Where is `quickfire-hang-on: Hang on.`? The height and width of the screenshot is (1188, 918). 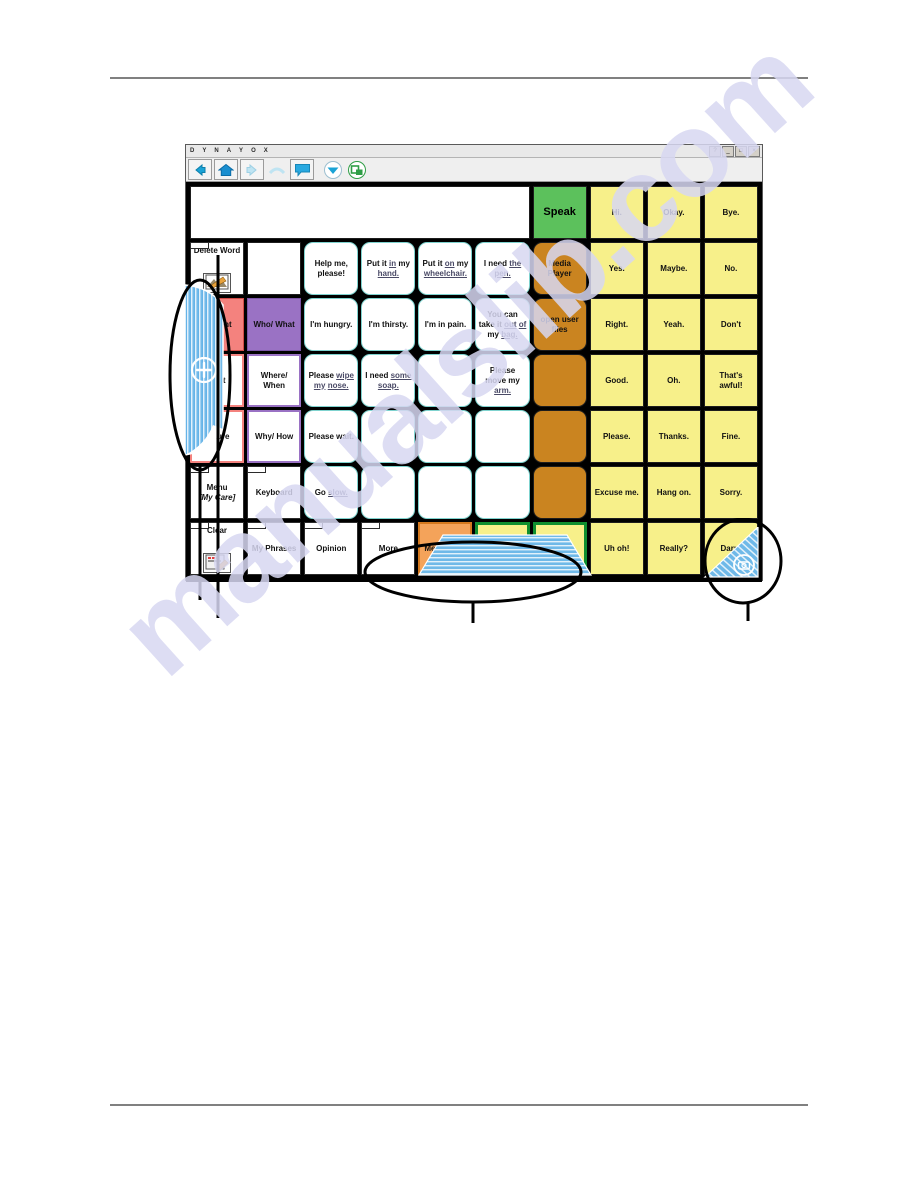 quickfire-hang-on: Hang on. is located at coordinates (673, 492).